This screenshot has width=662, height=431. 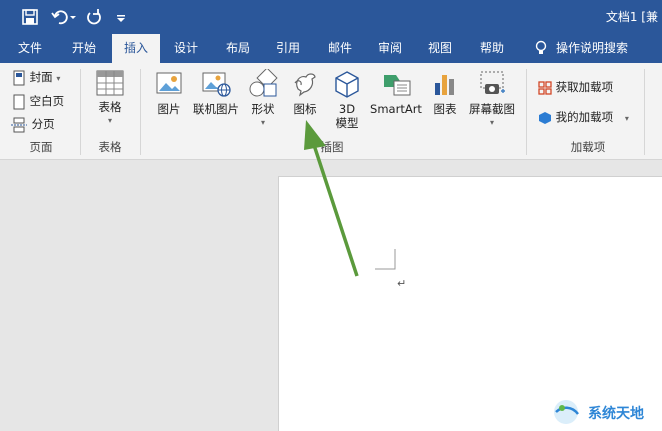 What do you see at coordinates (331, 198) in the screenshot?
I see `annotation-arrow` at bounding box center [331, 198].